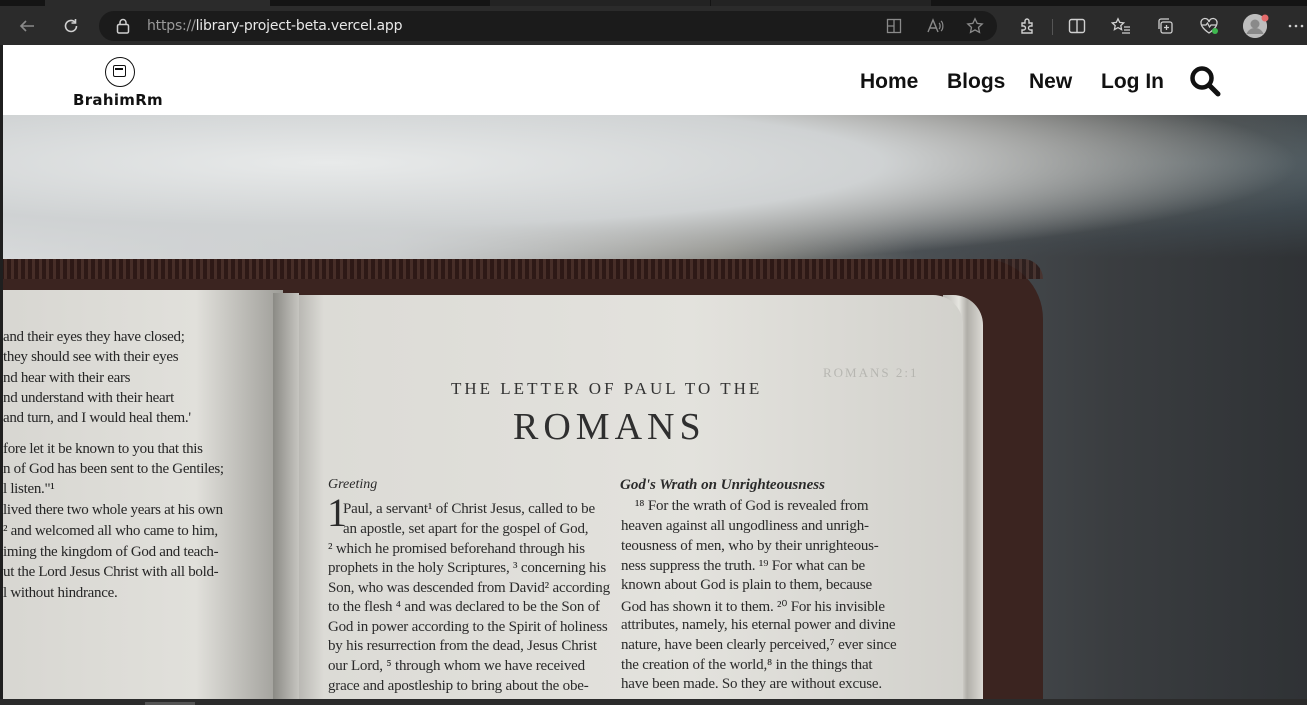 This screenshot has height=705, width=1307. Describe the element at coordinates (889, 82) in the screenshot. I see `nav-home-link: Home` at that location.